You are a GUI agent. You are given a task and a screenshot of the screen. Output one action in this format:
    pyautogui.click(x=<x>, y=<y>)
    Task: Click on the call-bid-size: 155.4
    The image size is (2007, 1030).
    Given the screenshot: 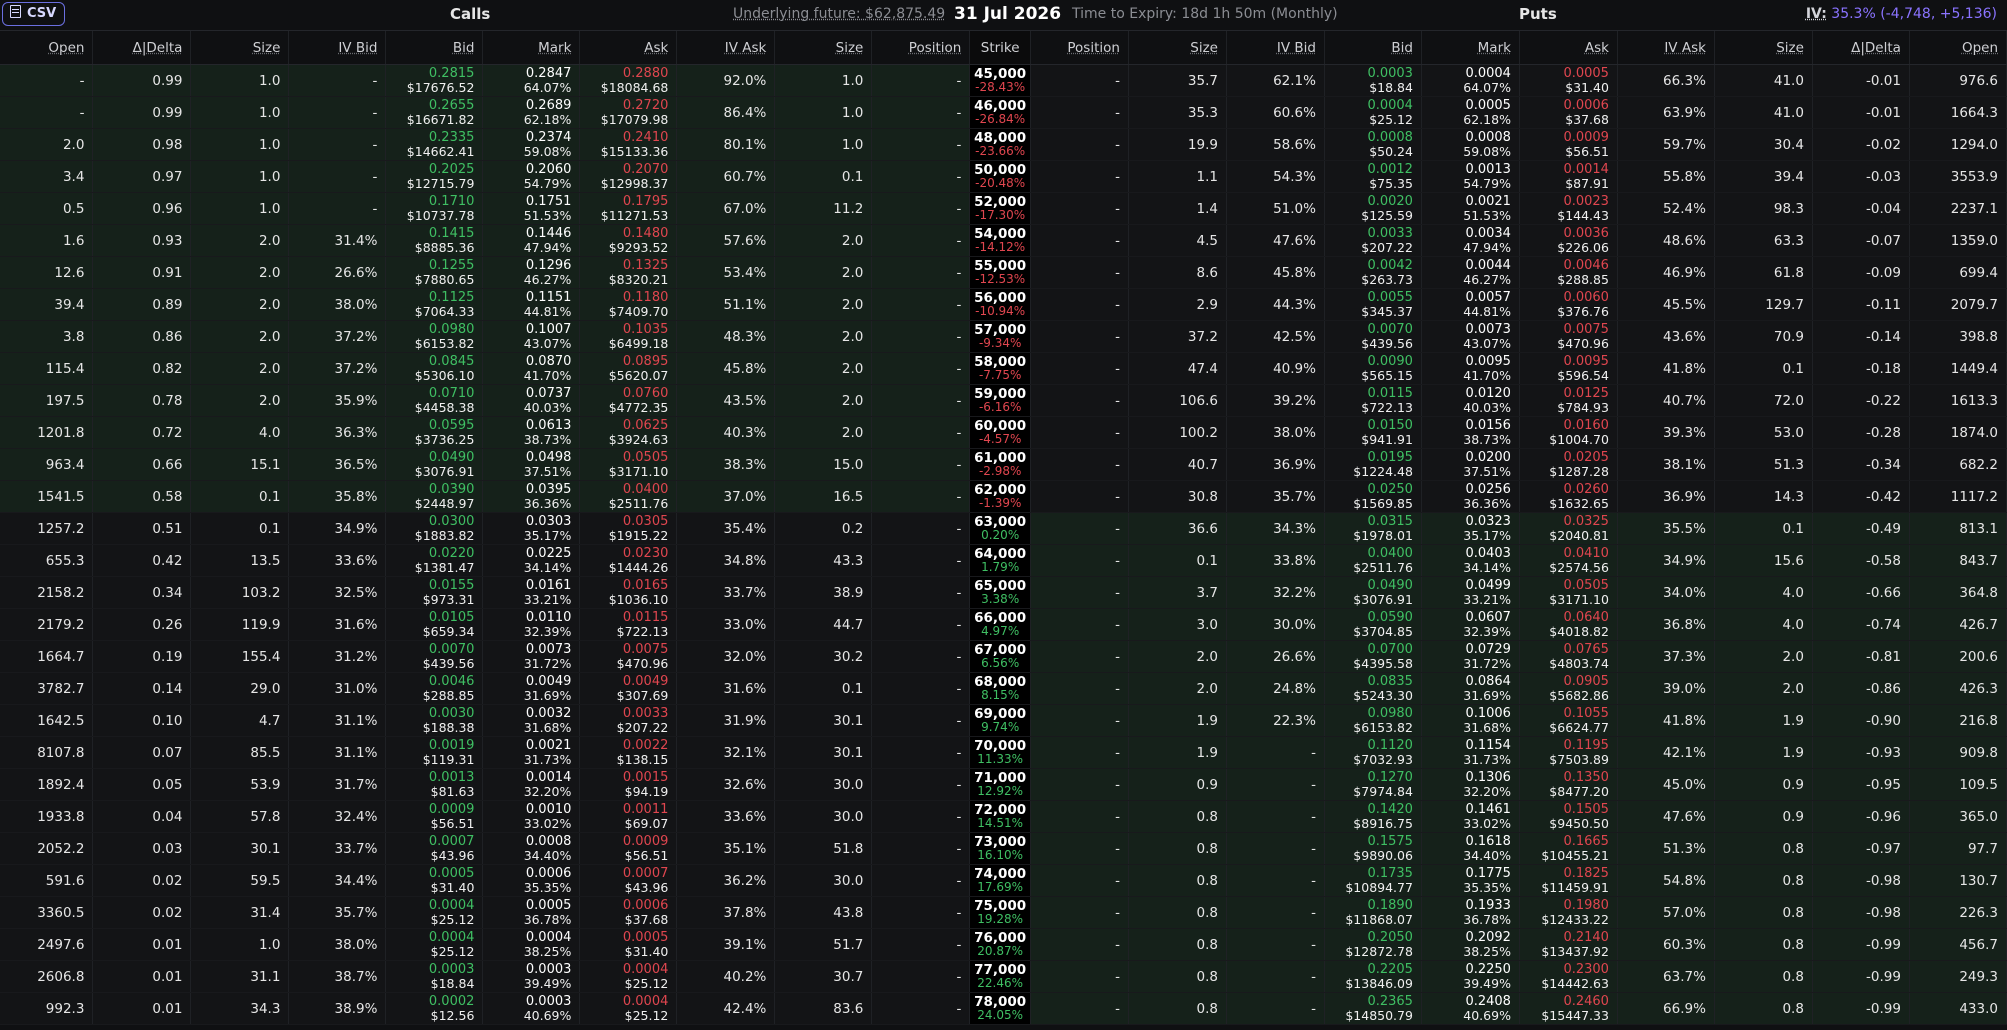 What is the action you would take?
    pyautogui.click(x=240, y=656)
    